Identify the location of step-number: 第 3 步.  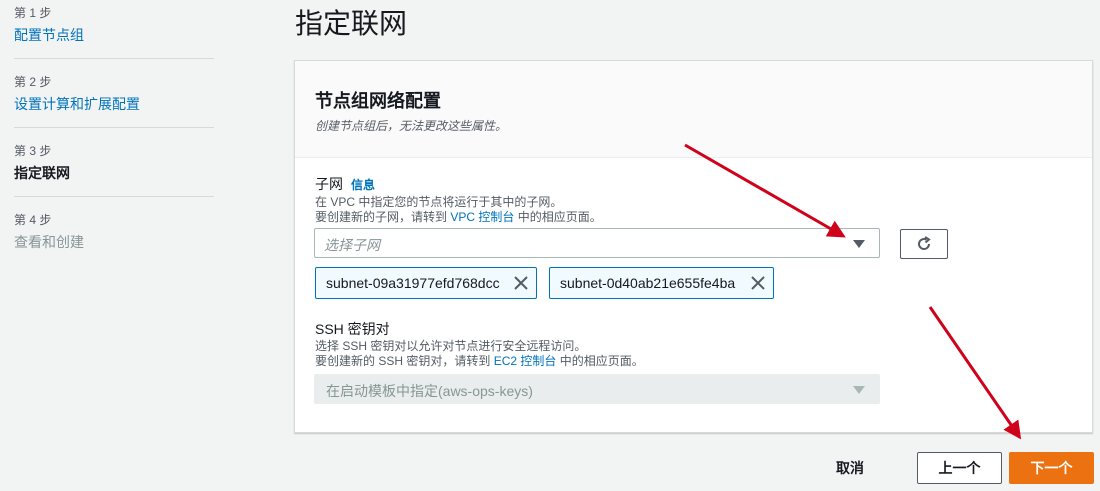
(33, 151).